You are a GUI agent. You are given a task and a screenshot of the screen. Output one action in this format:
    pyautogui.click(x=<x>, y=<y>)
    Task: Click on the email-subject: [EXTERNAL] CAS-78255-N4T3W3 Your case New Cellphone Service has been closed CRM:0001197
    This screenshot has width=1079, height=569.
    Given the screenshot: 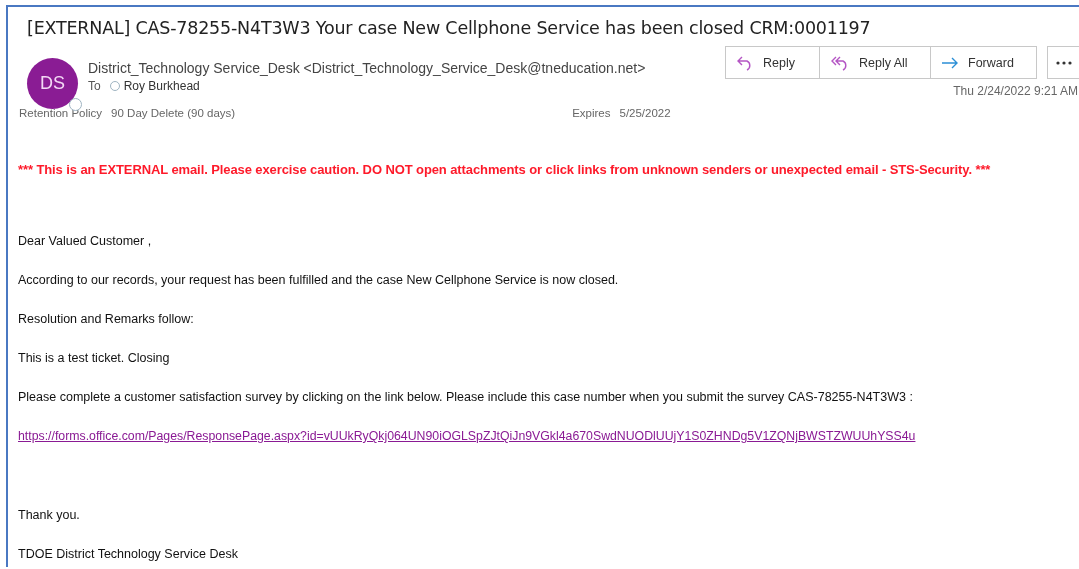 What is the action you would take?
    pyautogui.click(x=449, y=27)
    